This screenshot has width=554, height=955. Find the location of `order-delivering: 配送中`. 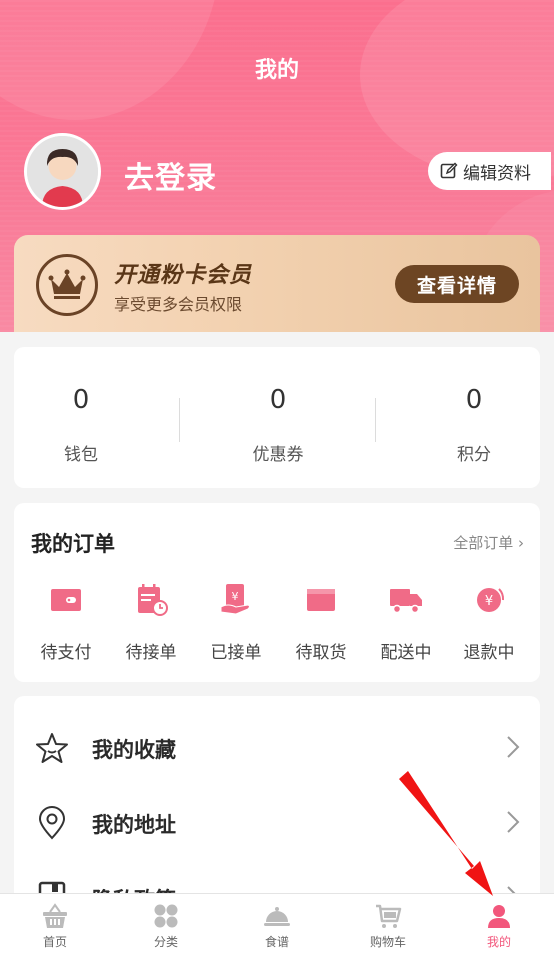

order-delivering: 配送中 is located at coordinates (406, 626).